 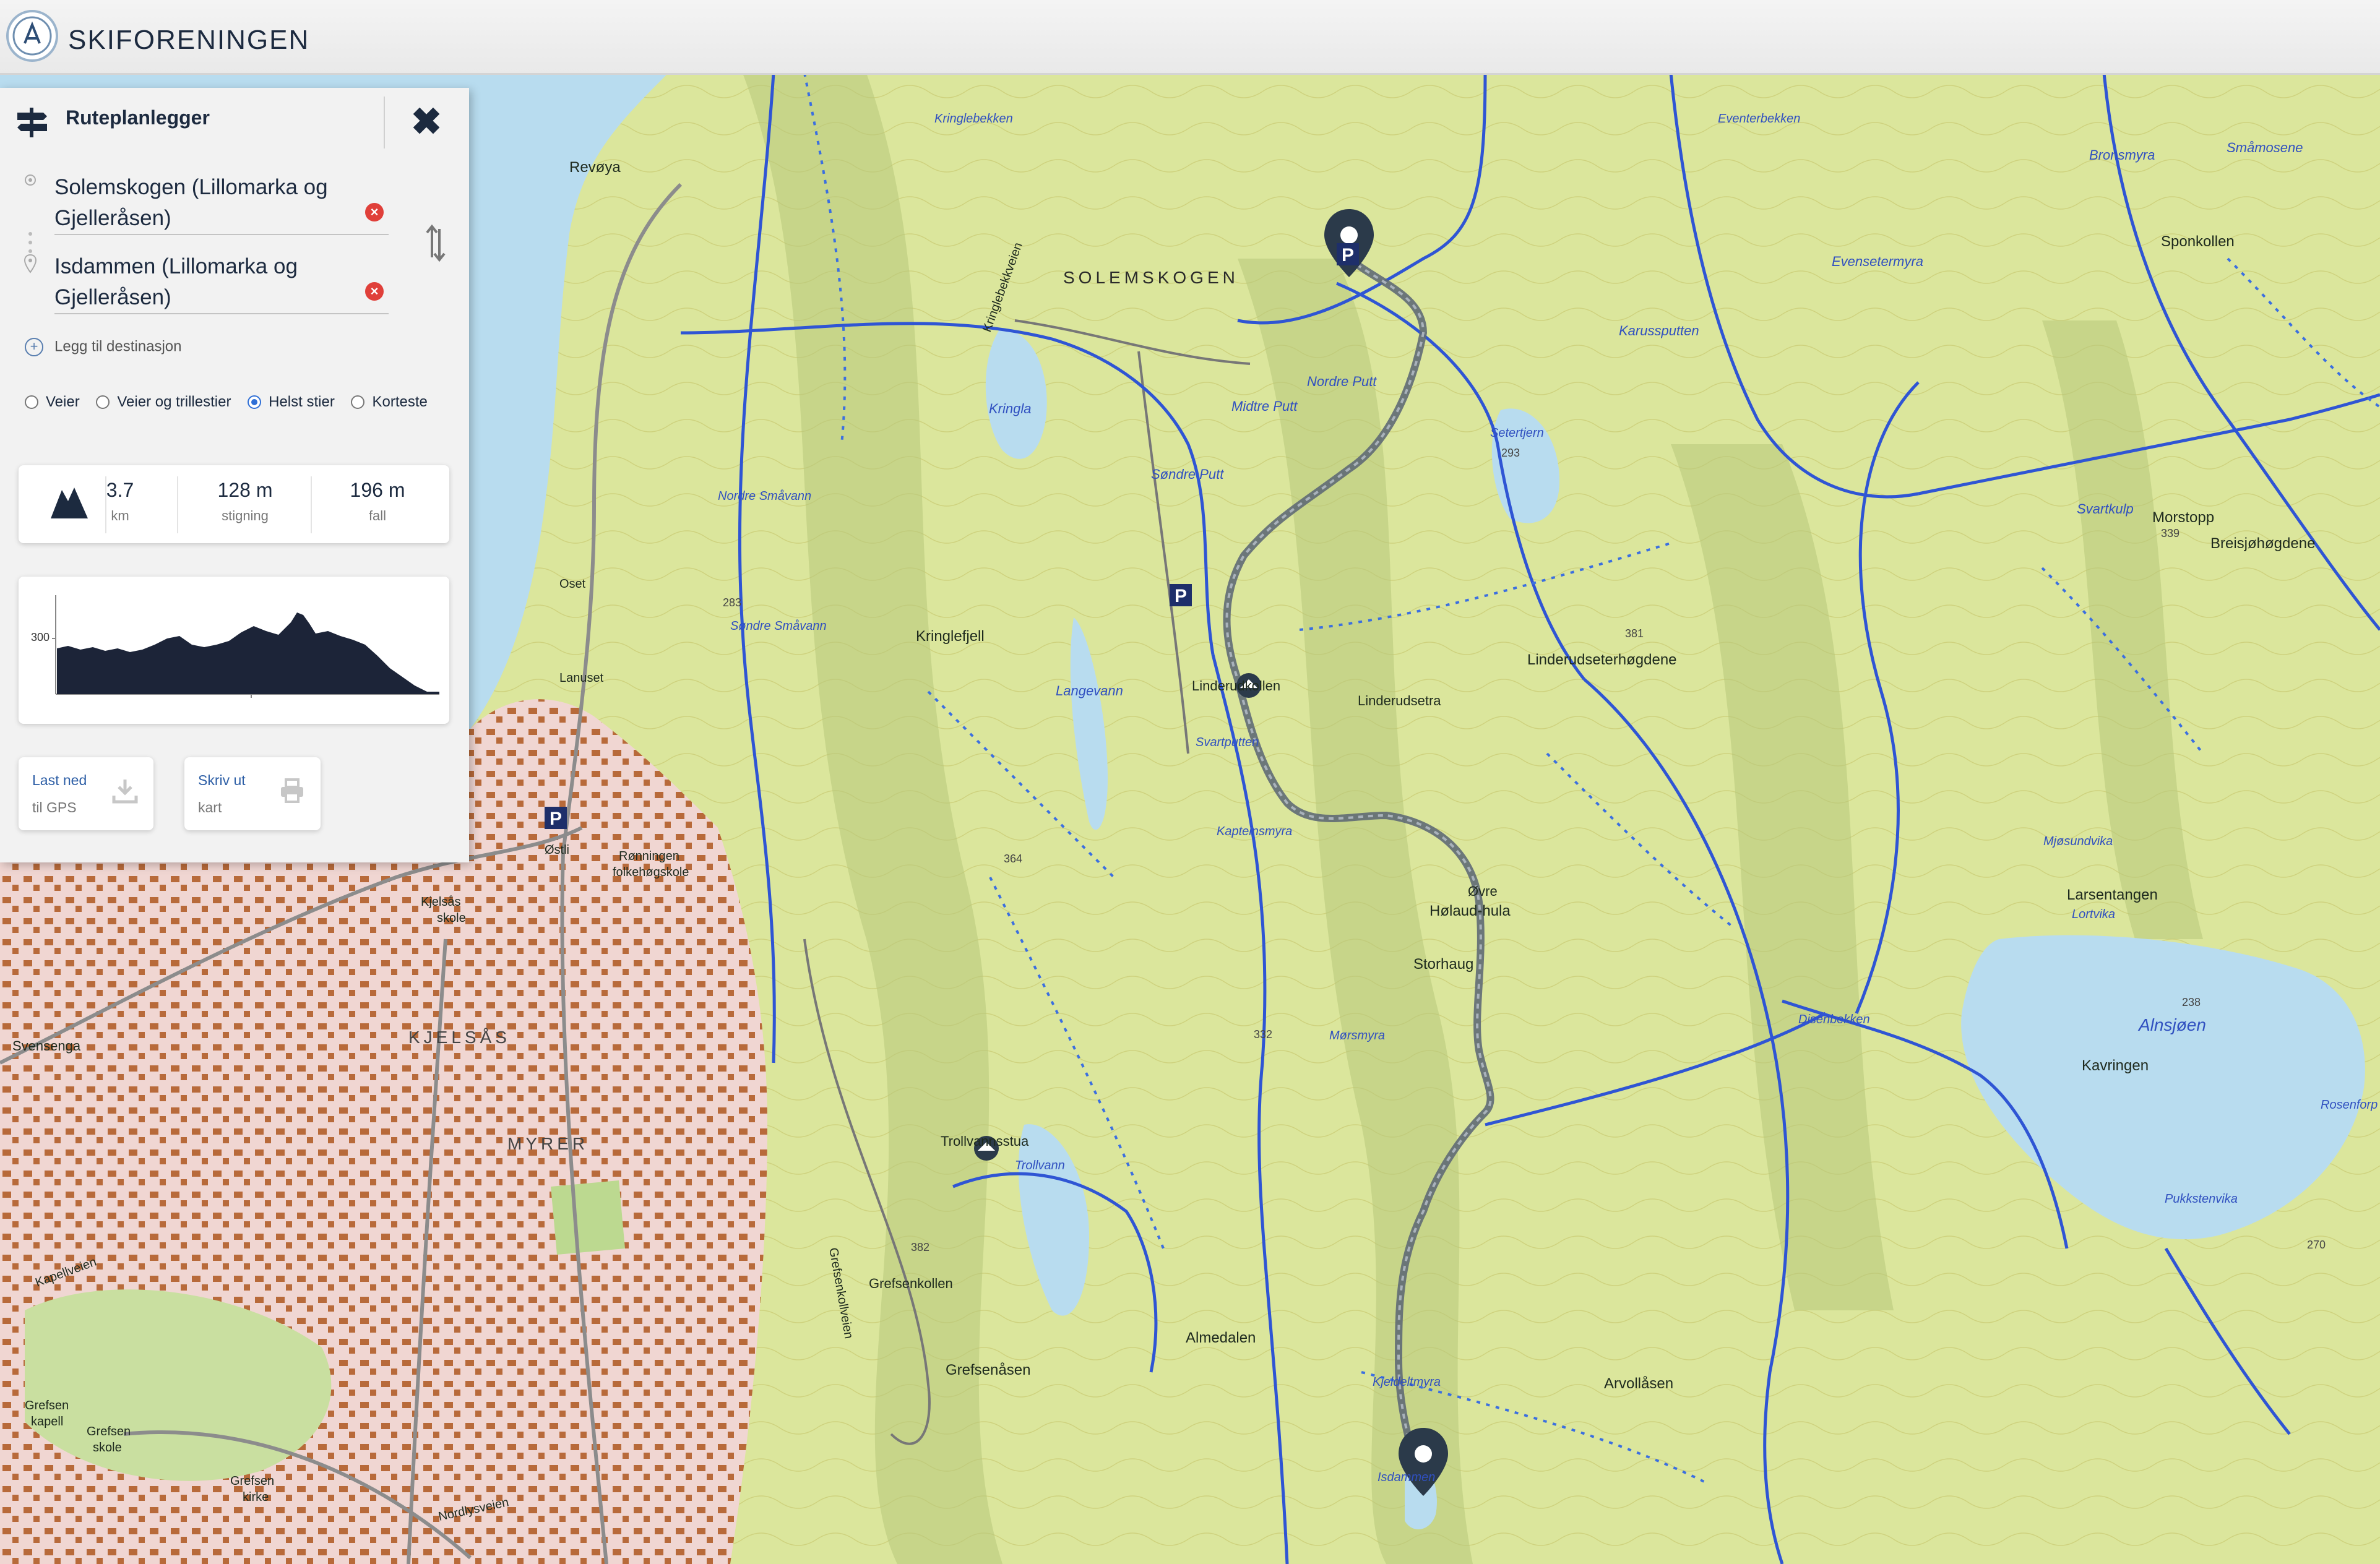 I want to click on ascent-value: 128 m, so click(x=245, y=490).